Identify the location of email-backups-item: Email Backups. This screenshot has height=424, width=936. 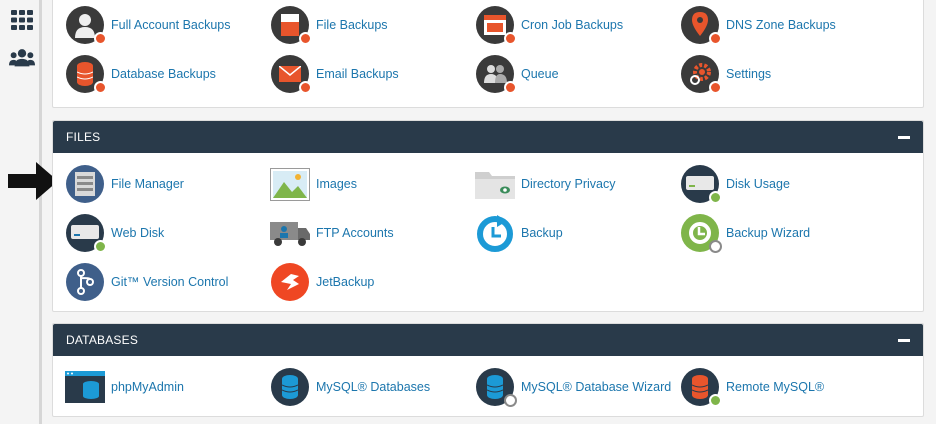
(334, 74).